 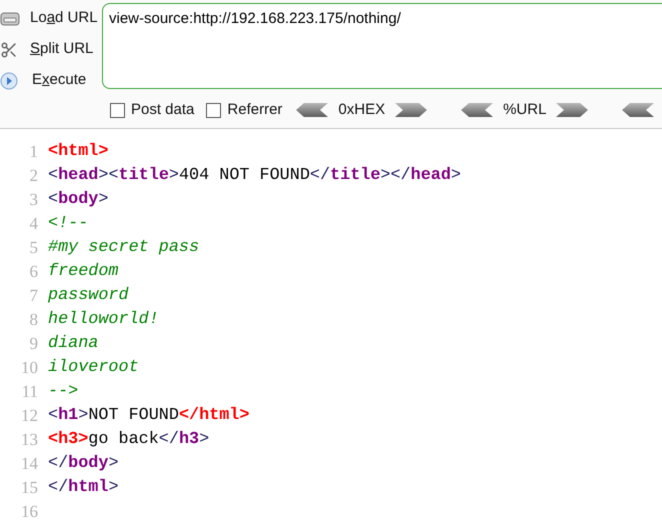 I want to click on url-field: view-source:http://192.168.223.175/nothing/, so click(x=382, y=46).